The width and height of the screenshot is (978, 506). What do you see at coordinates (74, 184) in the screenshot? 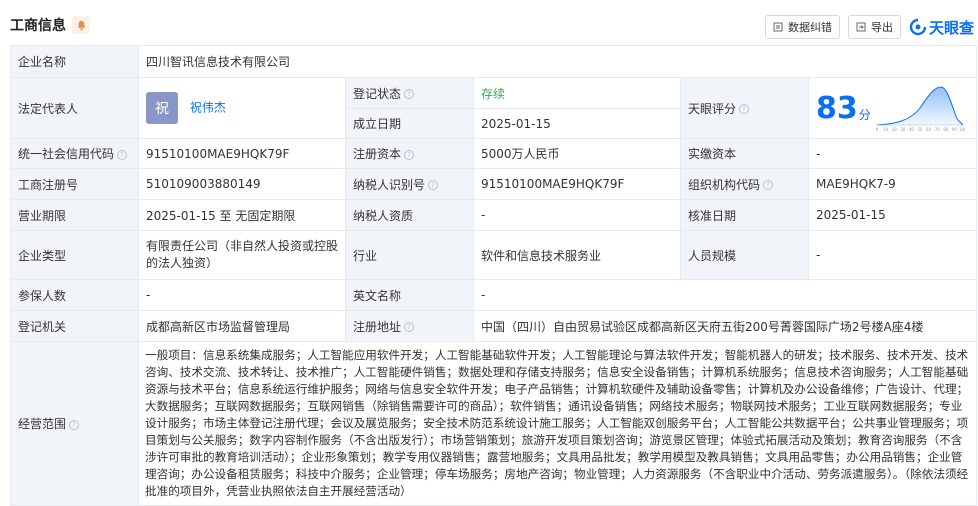
I see `reg-no-label: 工商注册号` at bounding box center [74, 184].